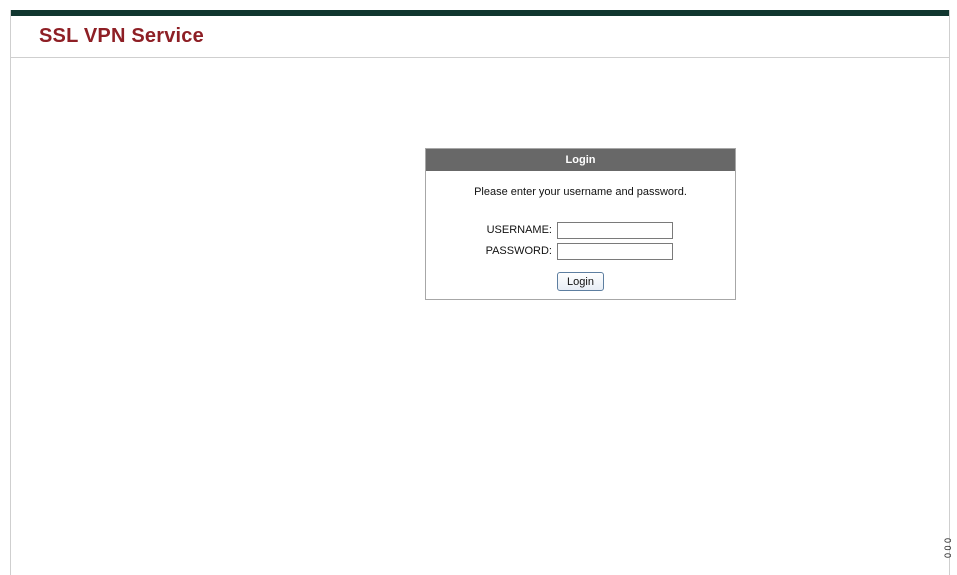 This screenshot has height=575, width=957. I want to click on page-title: SSL VPN Service, so click(121, 36).